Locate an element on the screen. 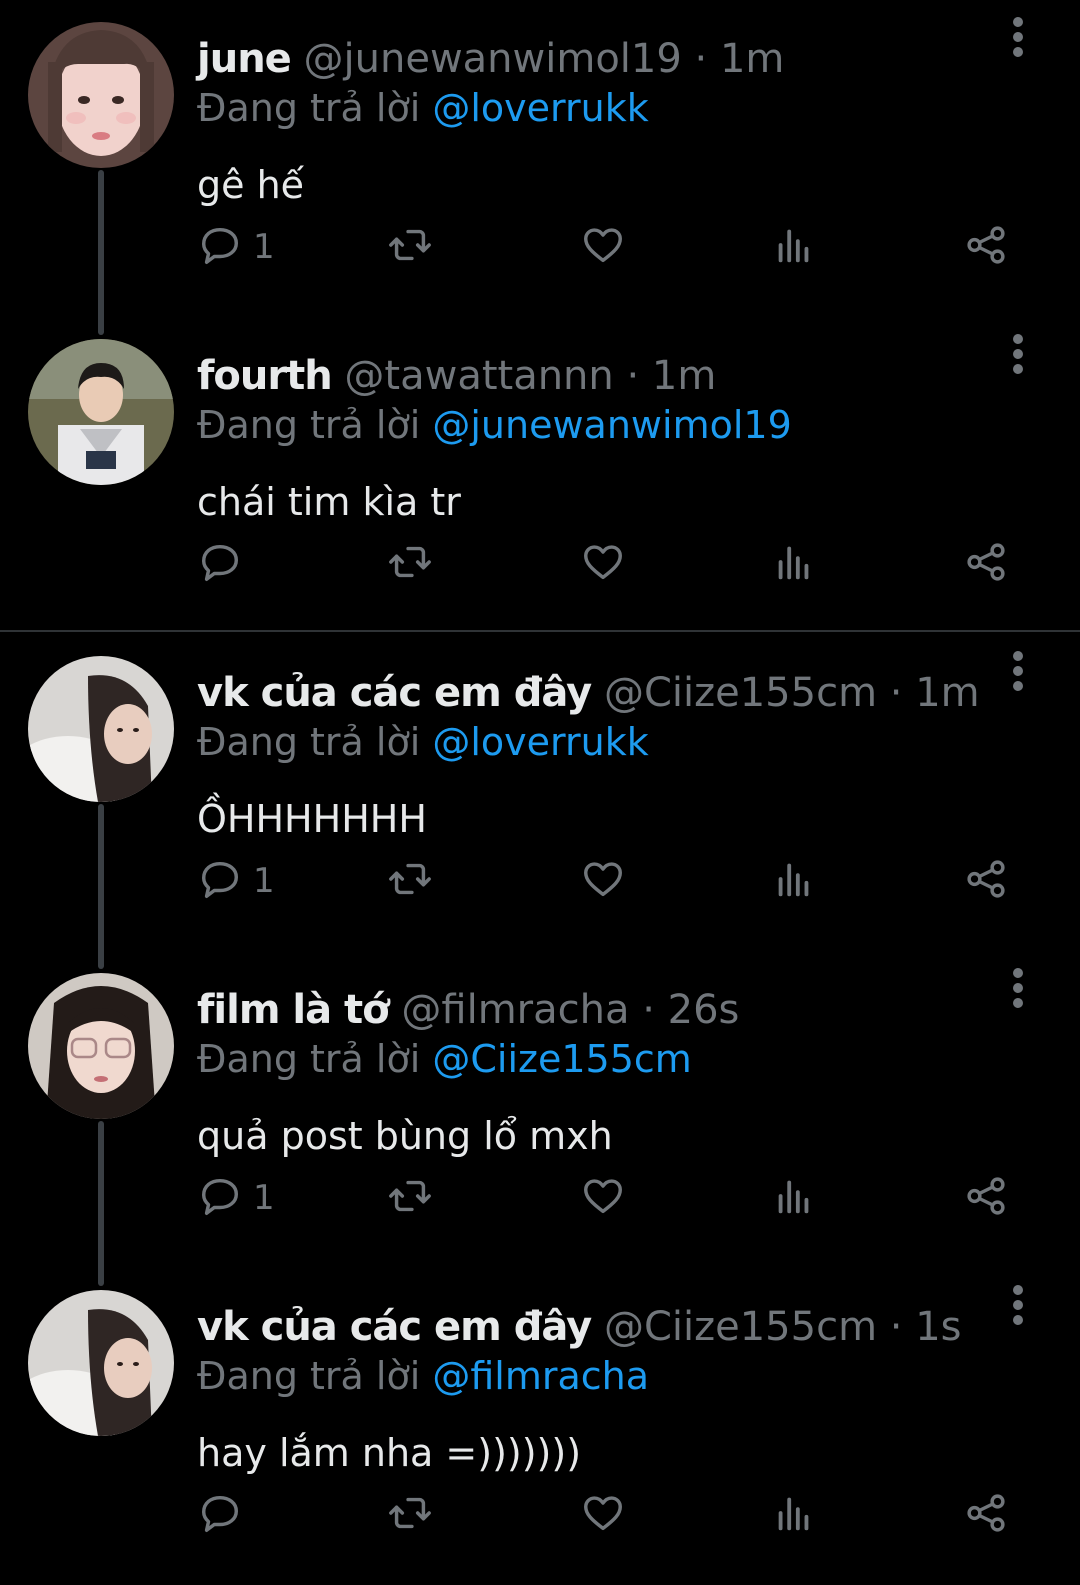  tweet-header: film là tớ @filmracha · 26s is located at coordinates (468, 1010).